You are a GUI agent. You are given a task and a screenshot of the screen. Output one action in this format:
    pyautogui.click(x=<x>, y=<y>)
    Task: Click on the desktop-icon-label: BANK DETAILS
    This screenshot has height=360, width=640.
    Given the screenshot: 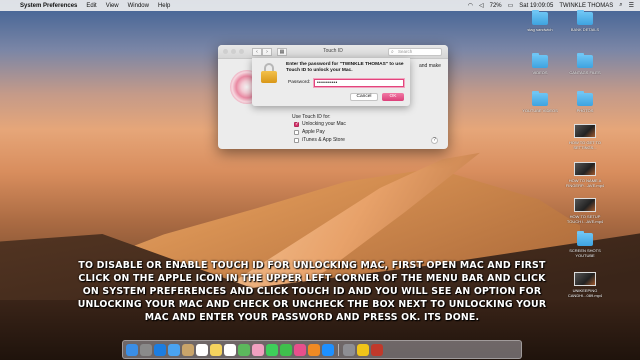 What is the action you would take?
    pyautogui.click(x=585, y=29)
    